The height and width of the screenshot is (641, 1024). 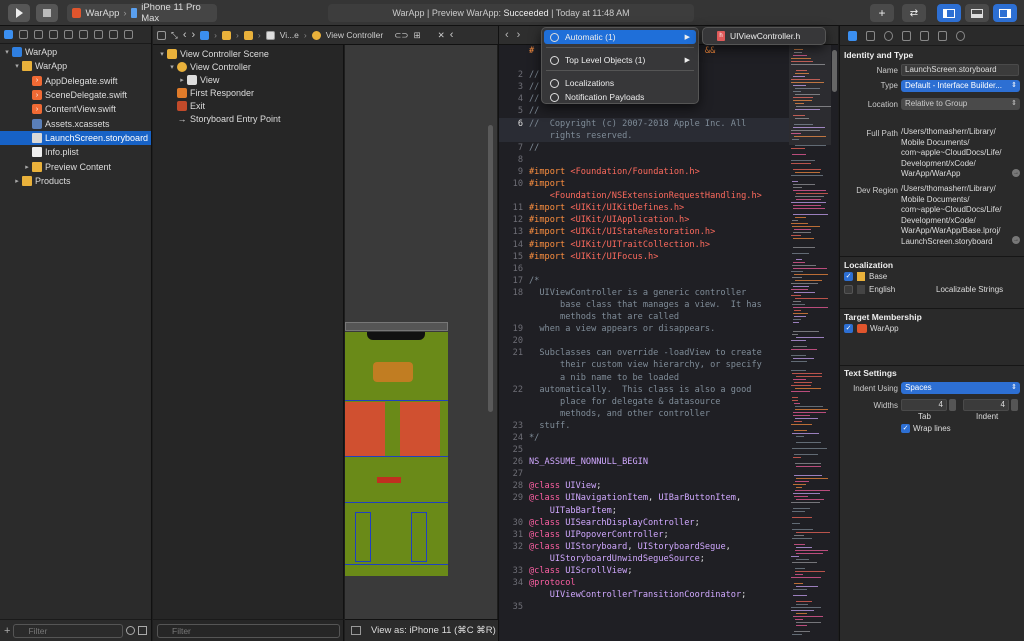 I want to click on submenu-item-uiviewcontroller: UIViewController.h, so click(x=765, y=36).